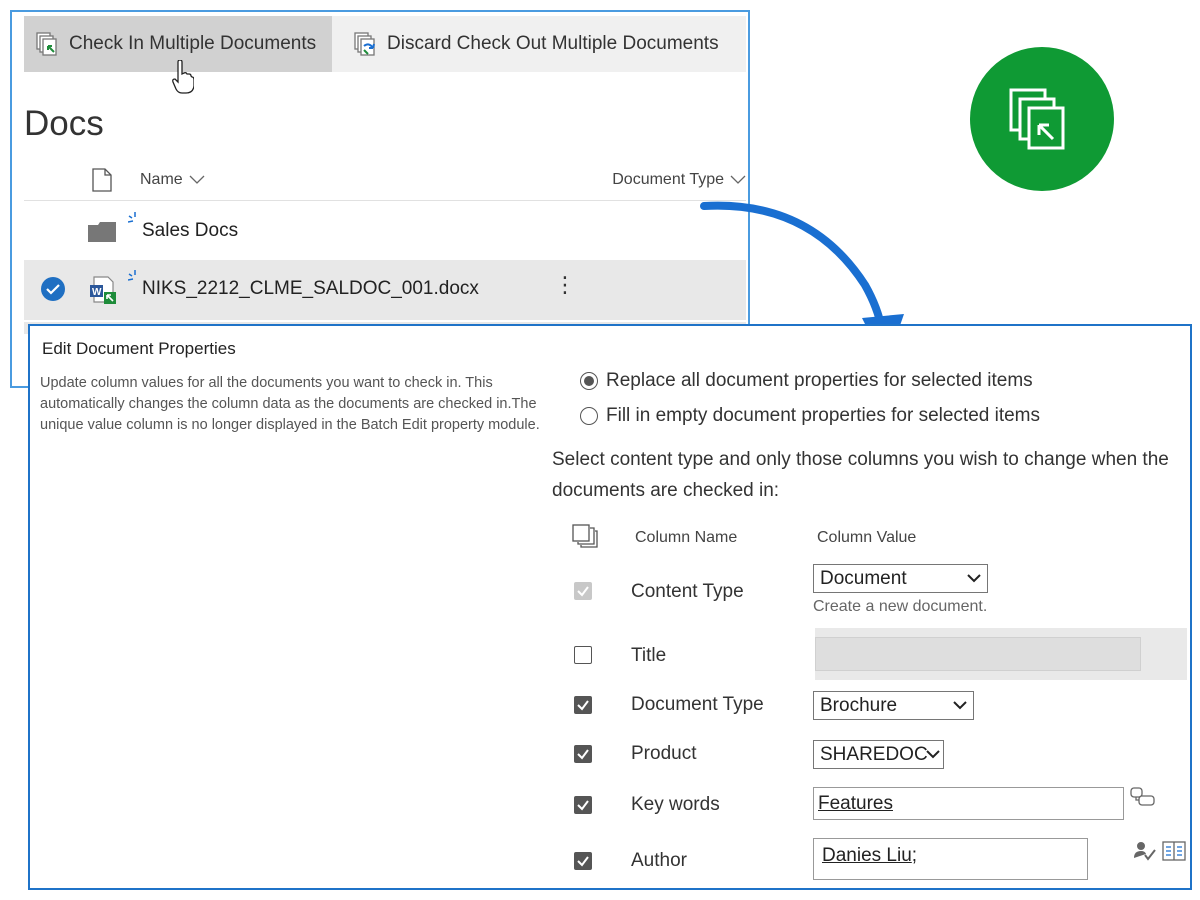 The width and height of the screenshot is (1200, 900). I want to click on header-divider, so click(385, 200).